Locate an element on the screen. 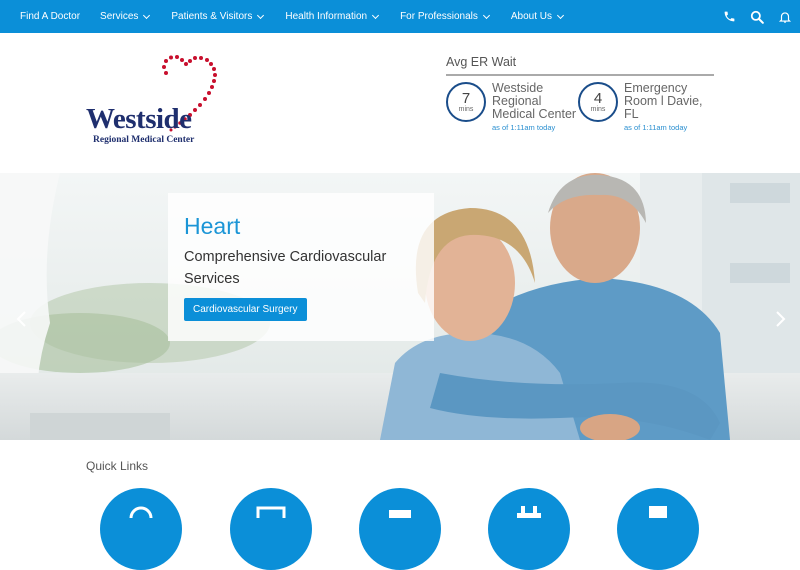  nav-label: For Professionals is located at coordinates (439, 16).